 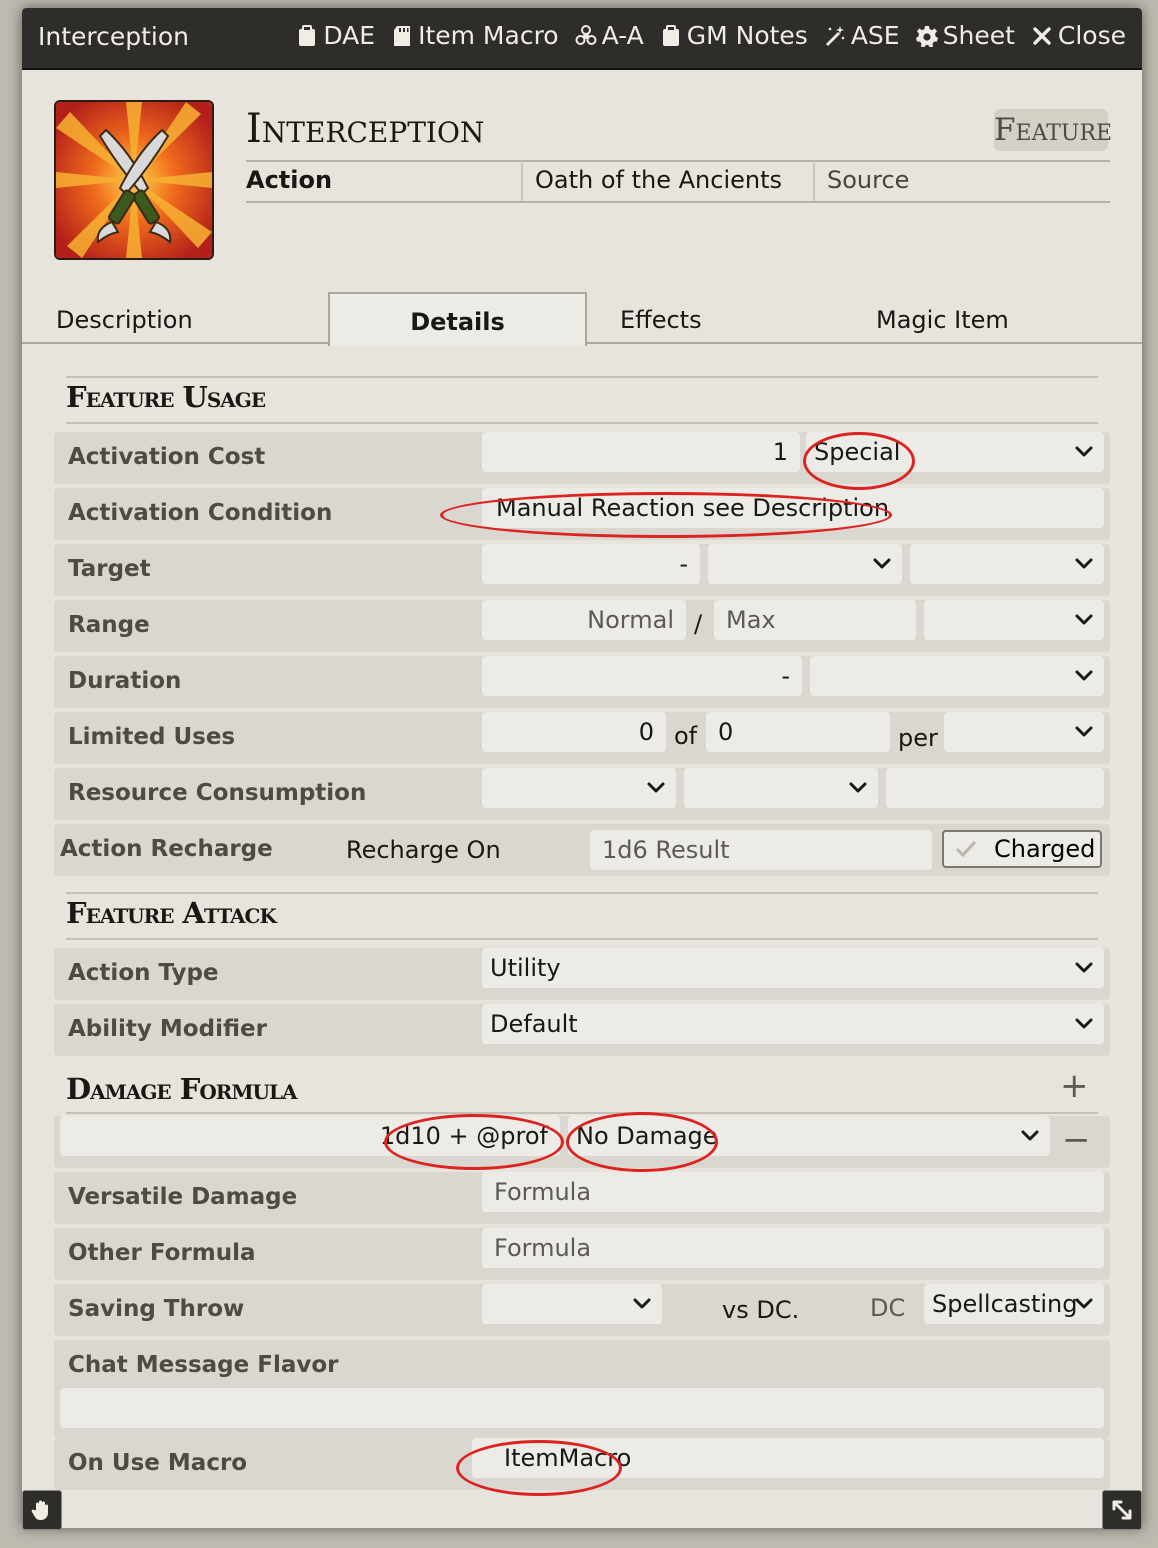 What do you see at coordinates (661, 317) in the screenshot?
I see `tab-effects: Effects` at bounding box center [661, 317].